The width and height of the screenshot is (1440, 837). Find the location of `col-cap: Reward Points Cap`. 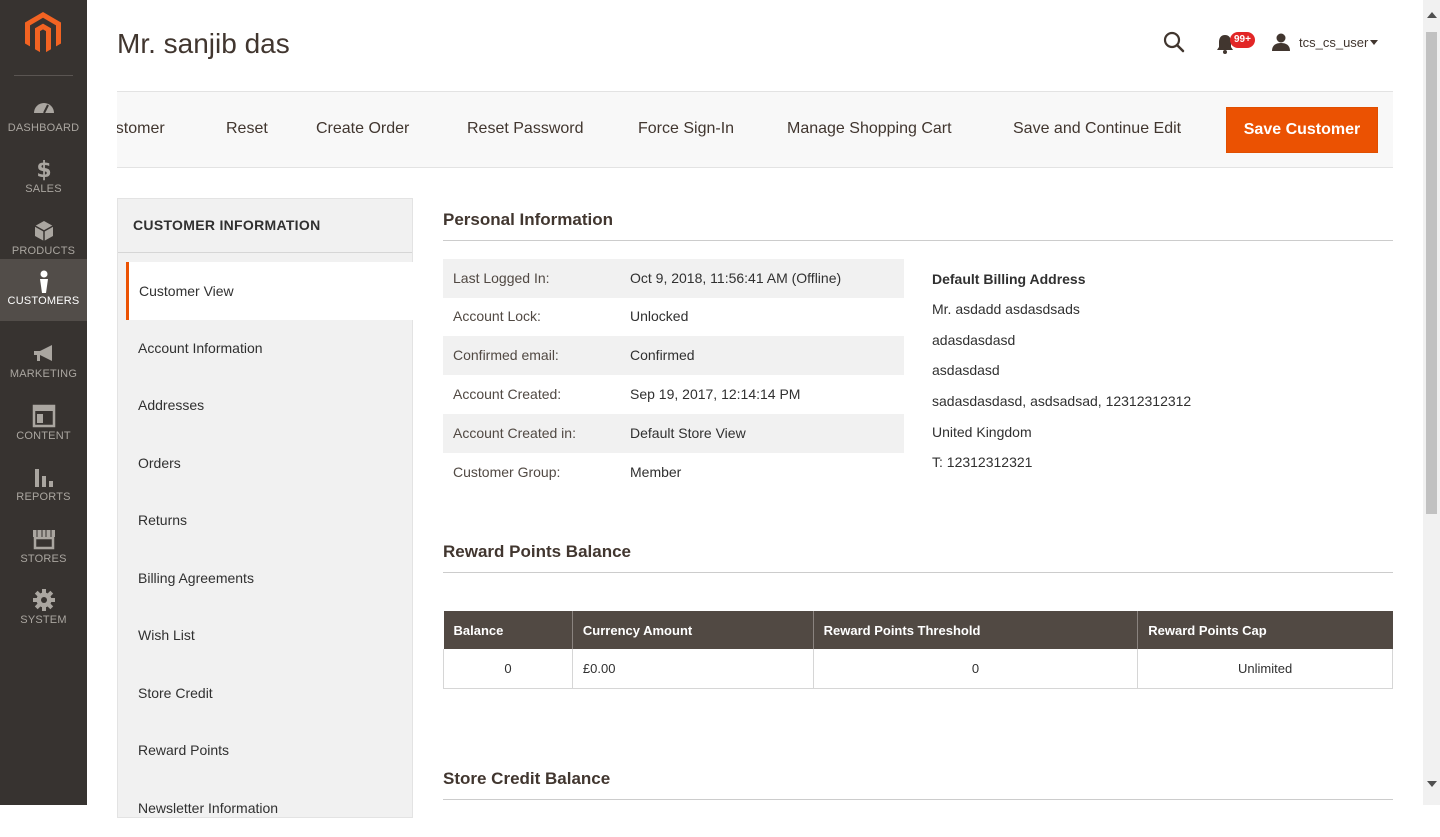

col-cap: Reward Points Cap is located at coordinates (1265, 630).